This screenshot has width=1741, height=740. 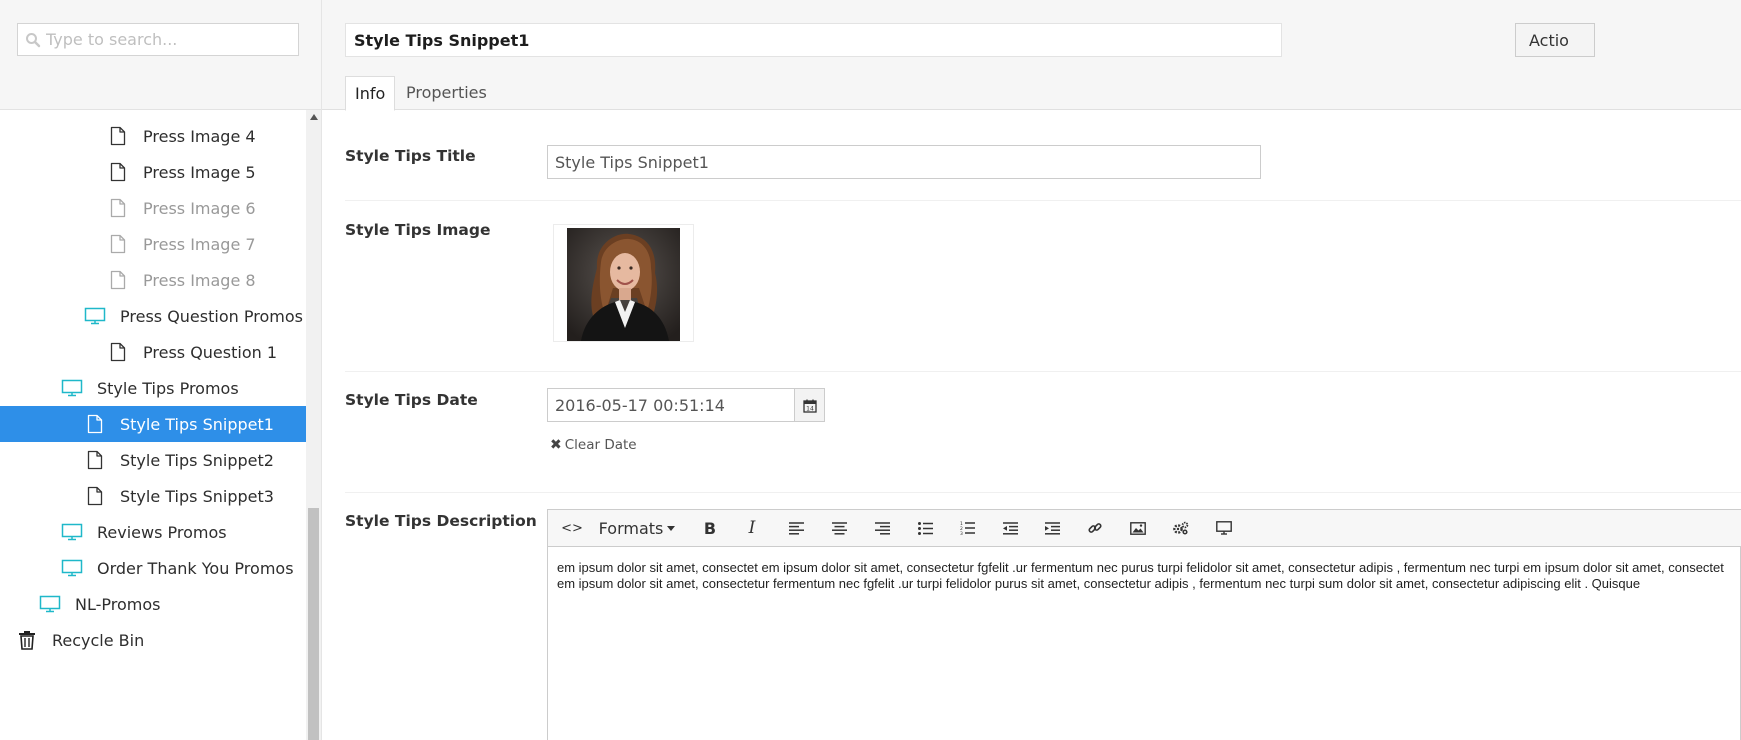 I want to click on actions-button: Actio, so click(x=1555, y=40).